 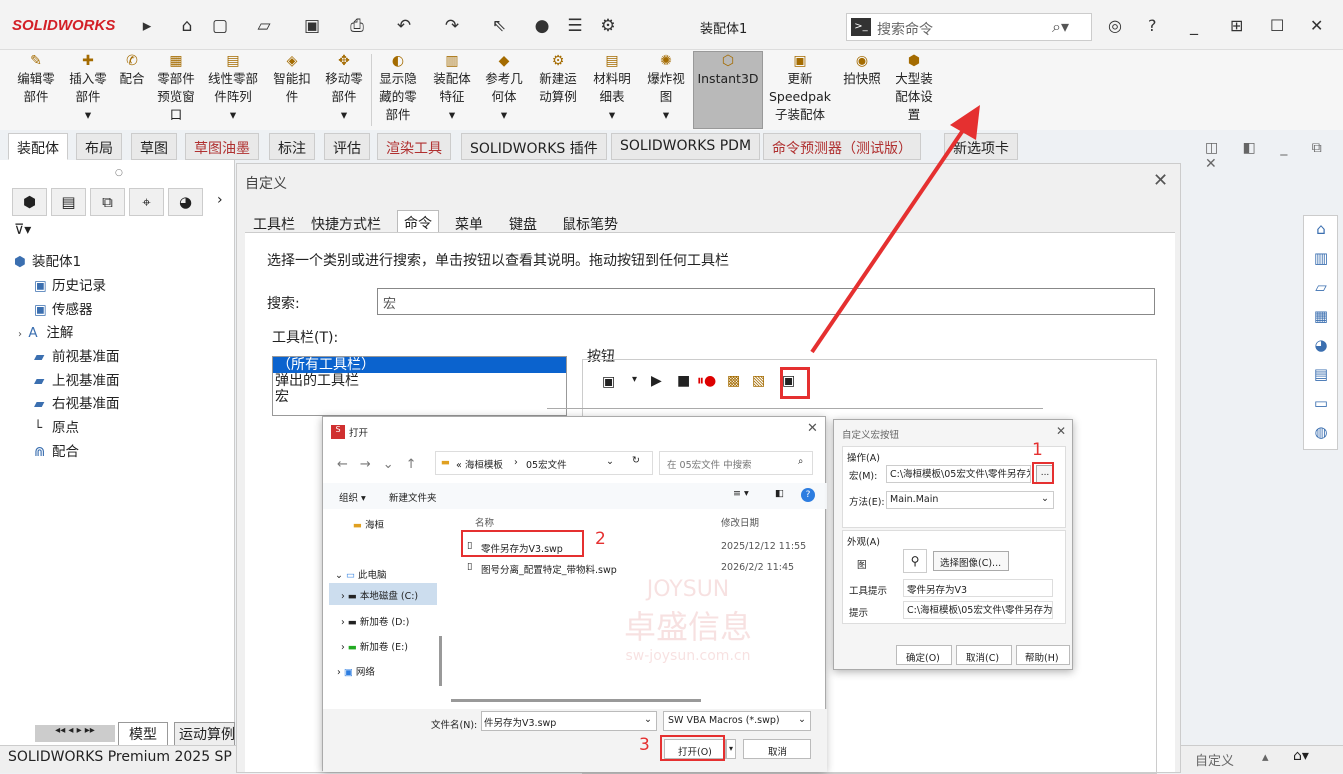 What do you see at coordinates (733, 381) in the screenshot?
I see `edit-macro-icon: ▩` at bounding box center [733, 381].